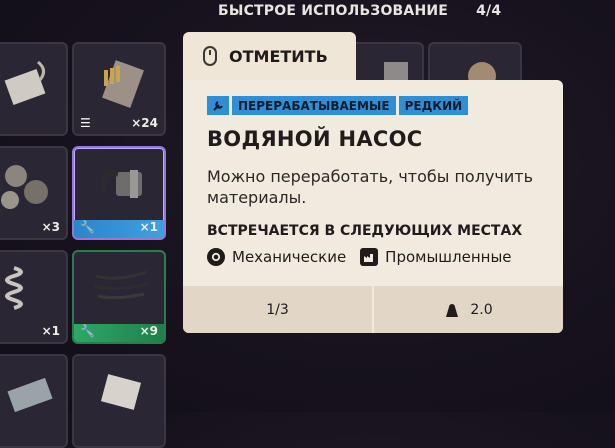 Image resolution: width=615 pixels, height=448 pixels. Describe the element at coordinates (314, 105) in the screenshot. I see `tag-recyclable: ПЕРЕРАБАТЫВАЕМЫЕ` at that location.